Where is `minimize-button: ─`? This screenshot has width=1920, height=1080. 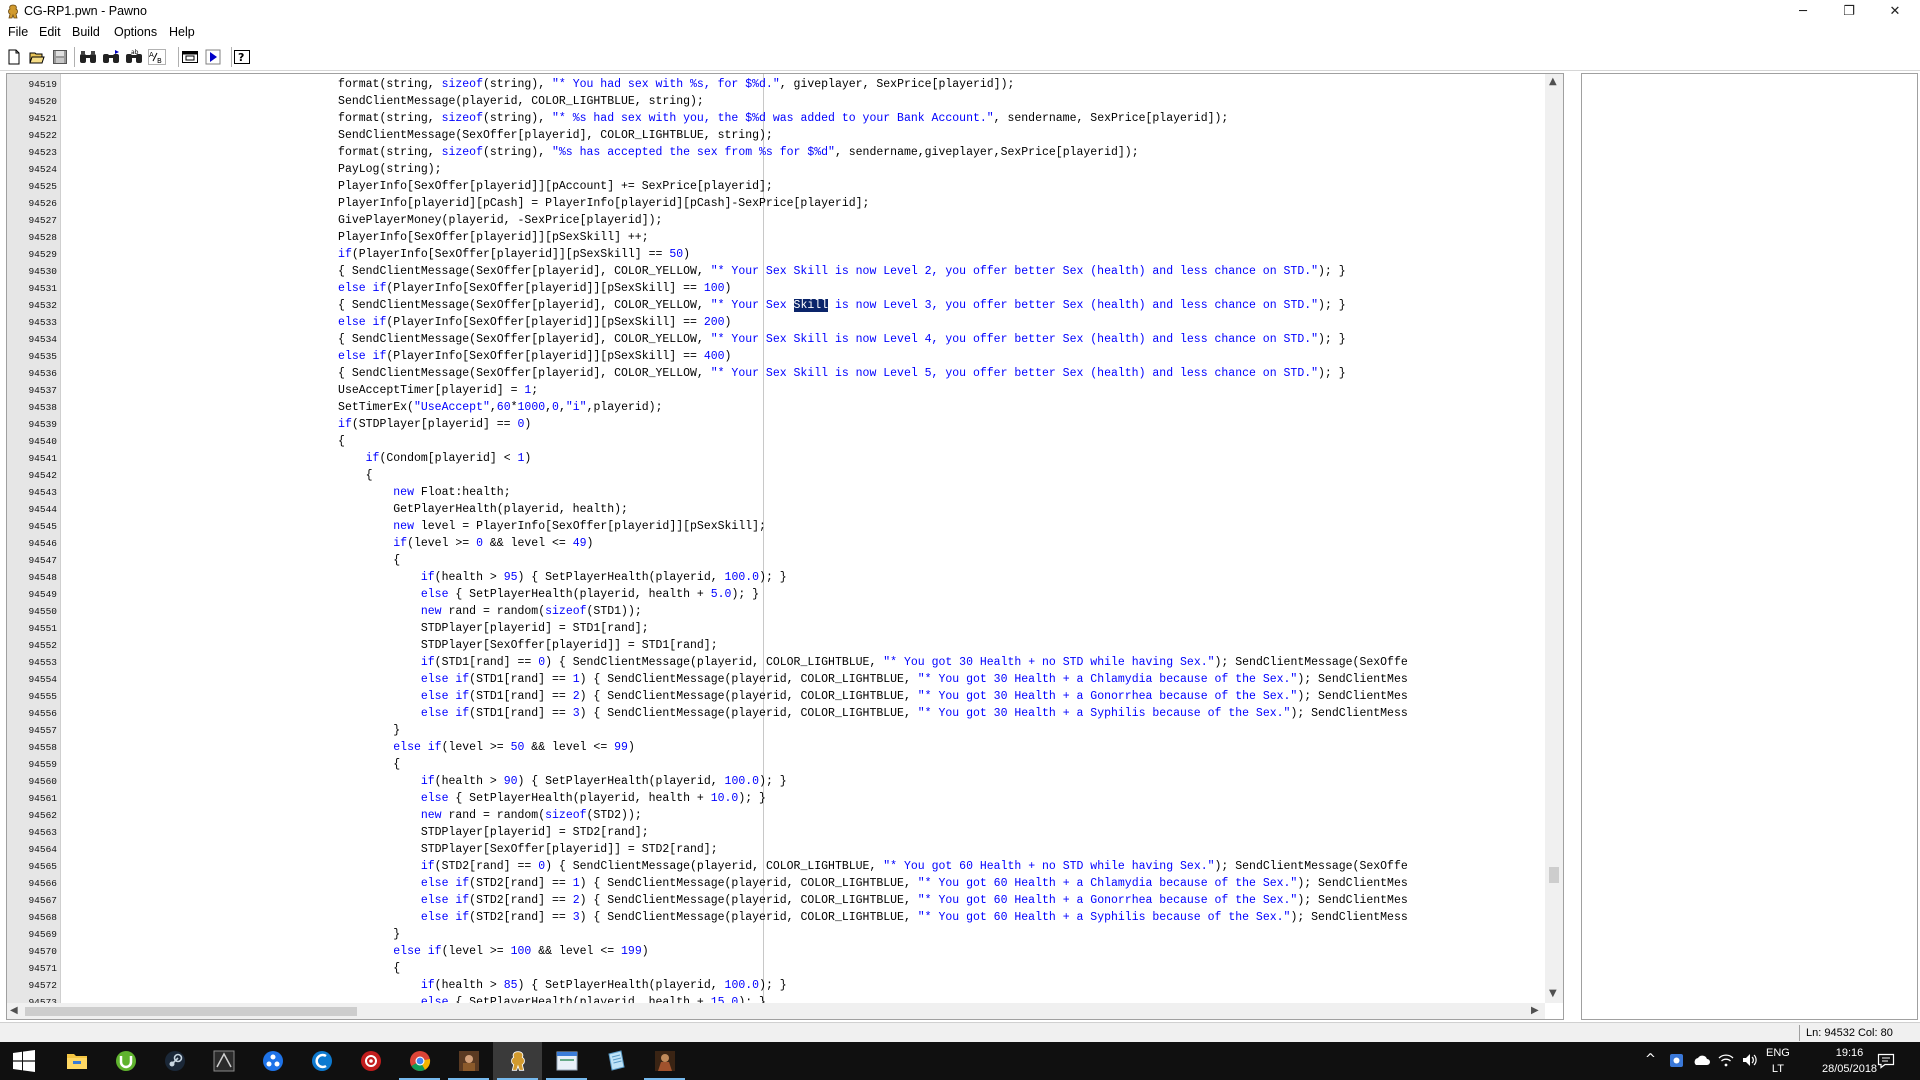
minimize-button: ─ is located at coordinates (1803, 11).